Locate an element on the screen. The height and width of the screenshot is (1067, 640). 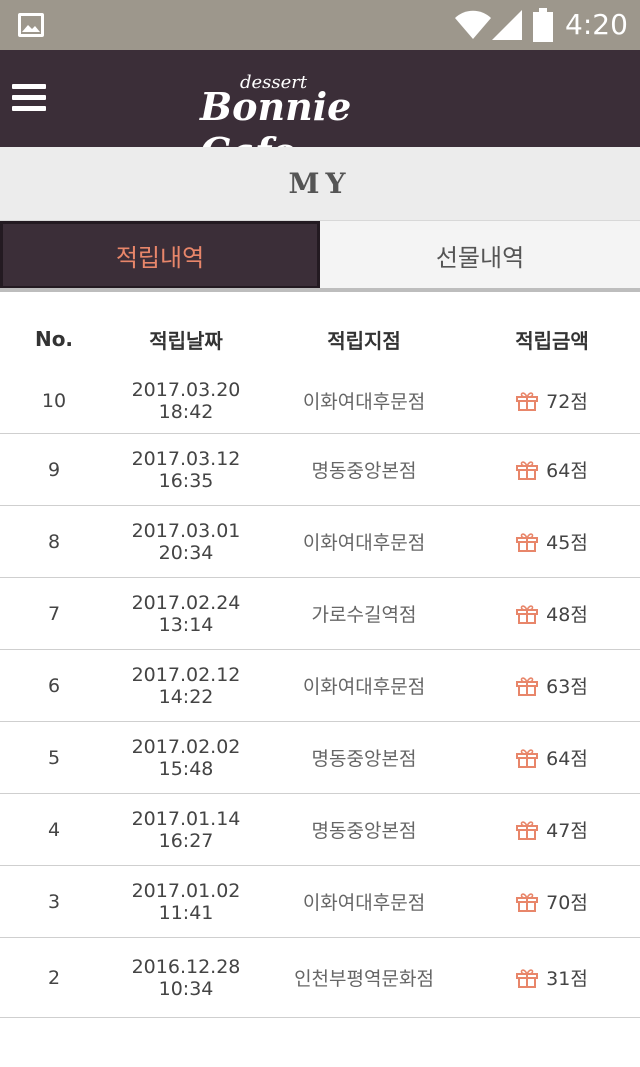
table-row: 7 2017.02.24 13:14 가로수길역점 48점 is located at coordinates (320, 614).